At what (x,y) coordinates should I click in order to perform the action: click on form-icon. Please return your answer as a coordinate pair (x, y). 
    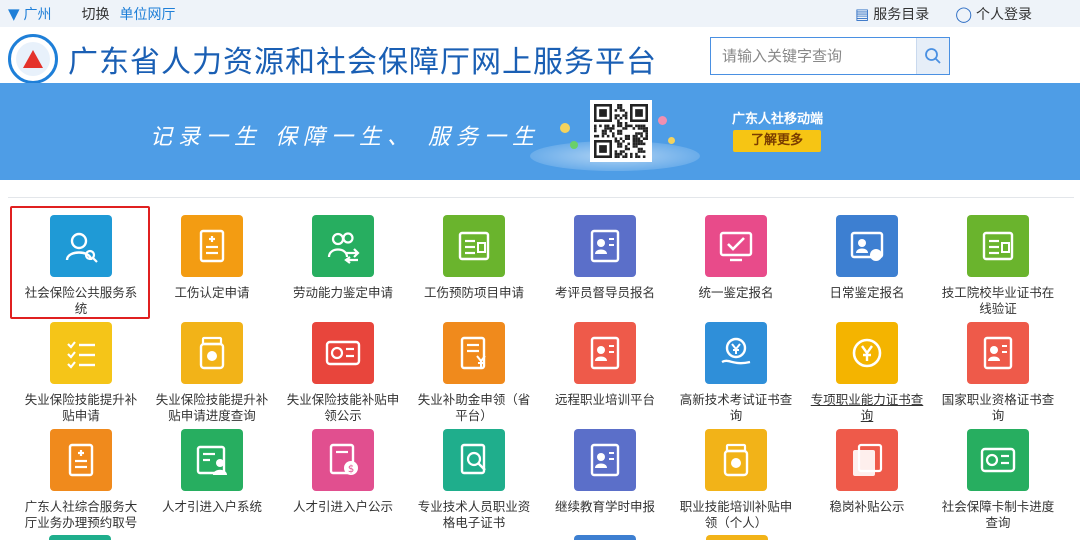
    Looking at the image, I should click on (998, 246).